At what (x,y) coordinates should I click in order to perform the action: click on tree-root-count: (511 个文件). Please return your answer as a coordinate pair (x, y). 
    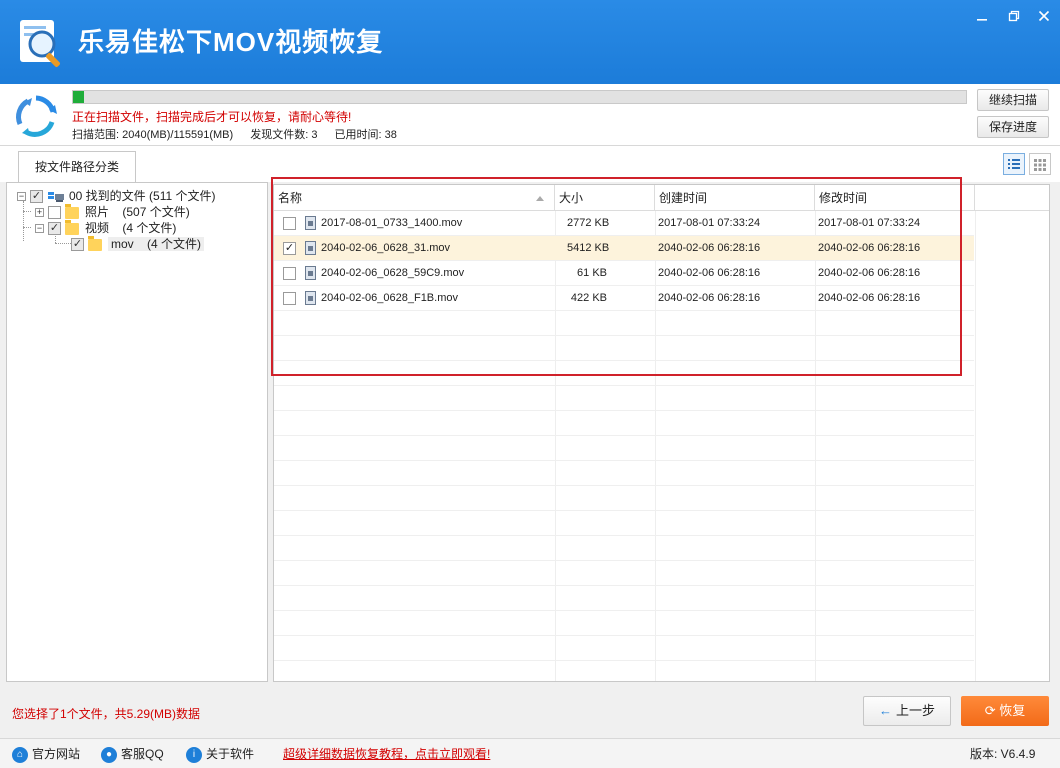
    Looking at the image, I should click on (182, 196).